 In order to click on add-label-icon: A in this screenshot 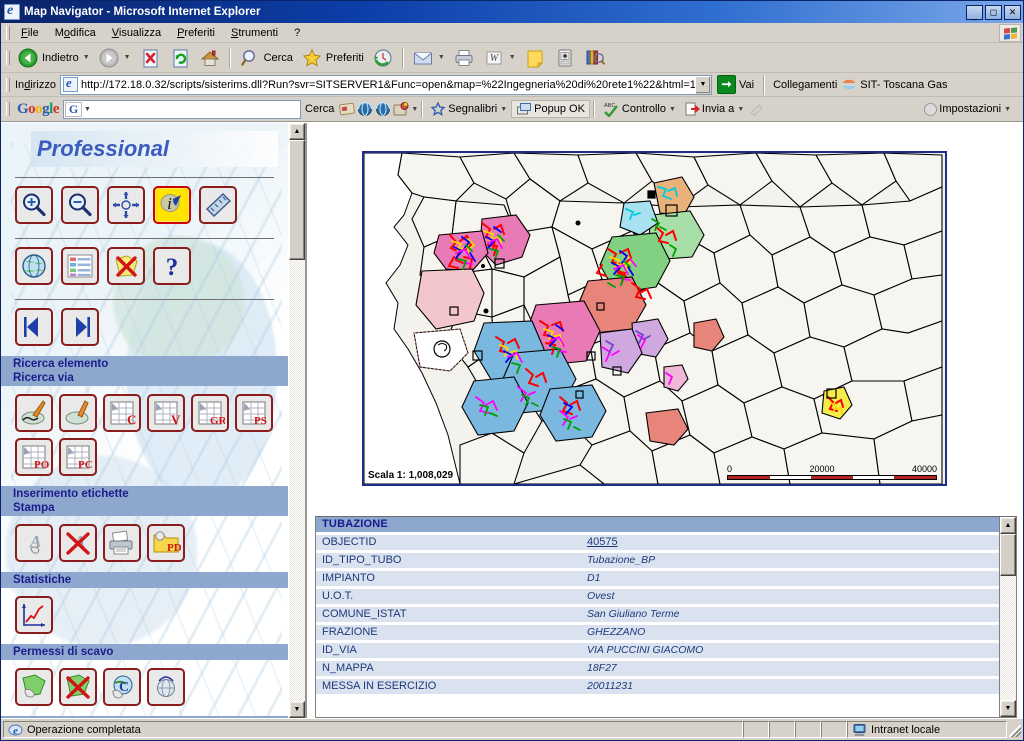, I will do `click(34, 543)`.